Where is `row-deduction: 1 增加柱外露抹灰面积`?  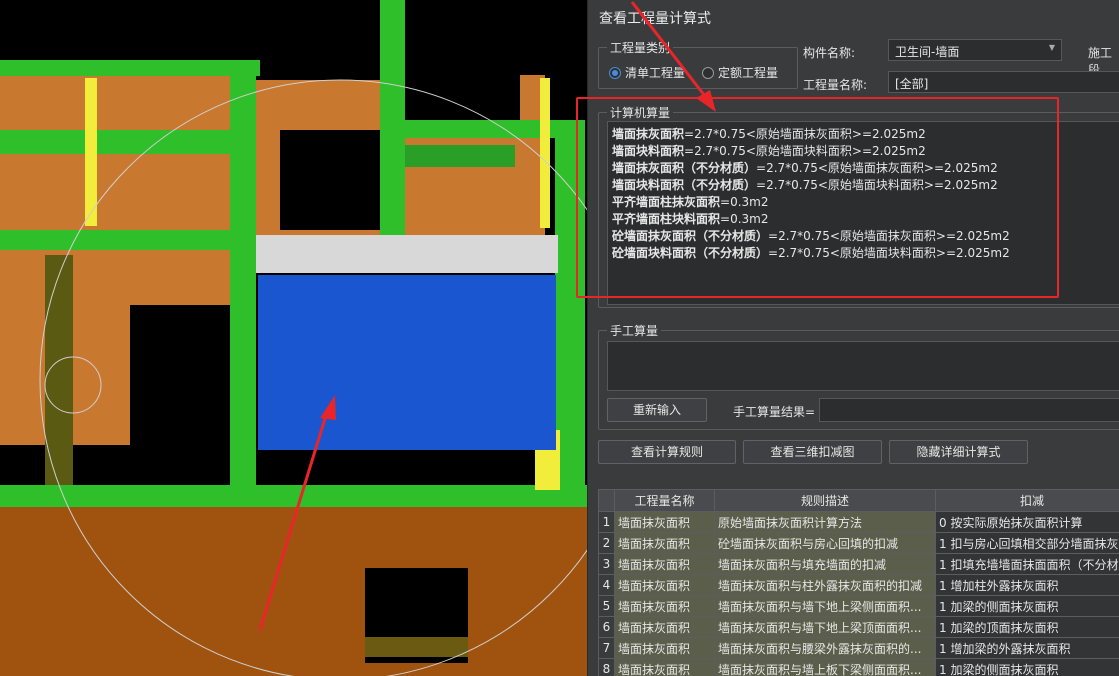
row-deduction: 1 增加柱外露抹灰面积 is located at coordinates (1027, 585).